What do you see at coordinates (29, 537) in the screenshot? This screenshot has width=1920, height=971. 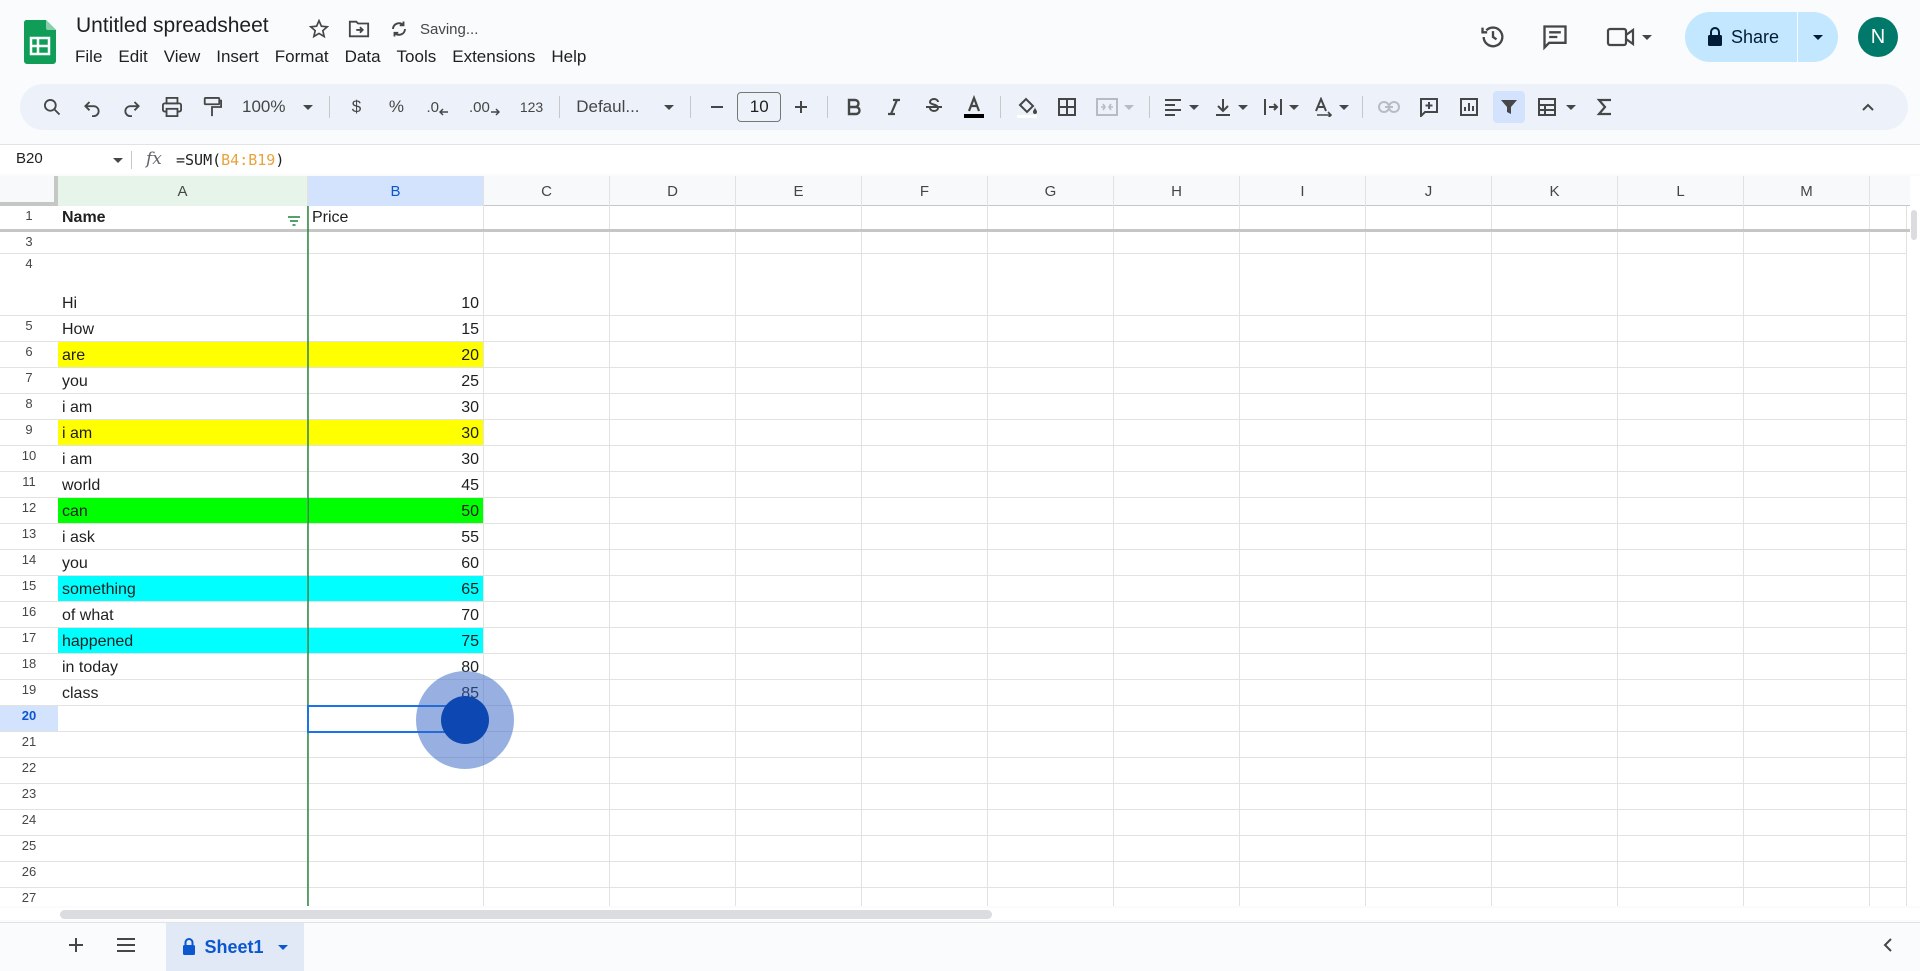 I see `row-header-13: 13` at bounding box center [29, 537].